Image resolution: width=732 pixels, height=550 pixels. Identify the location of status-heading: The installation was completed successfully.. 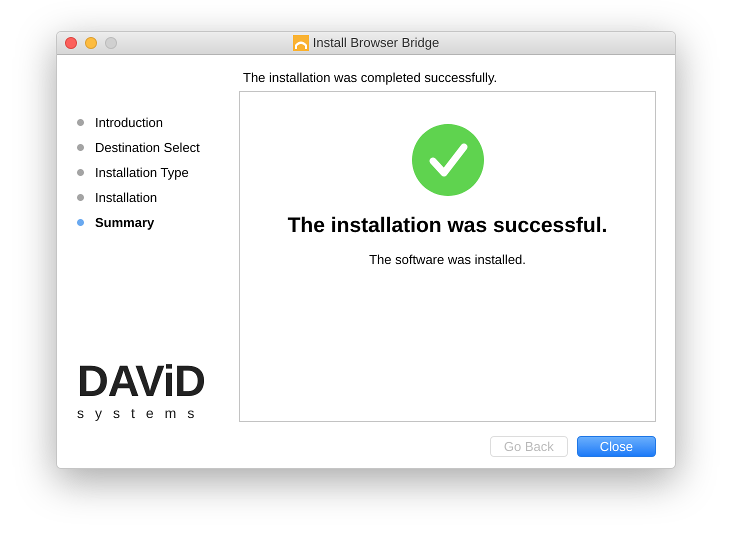
(370, 78).